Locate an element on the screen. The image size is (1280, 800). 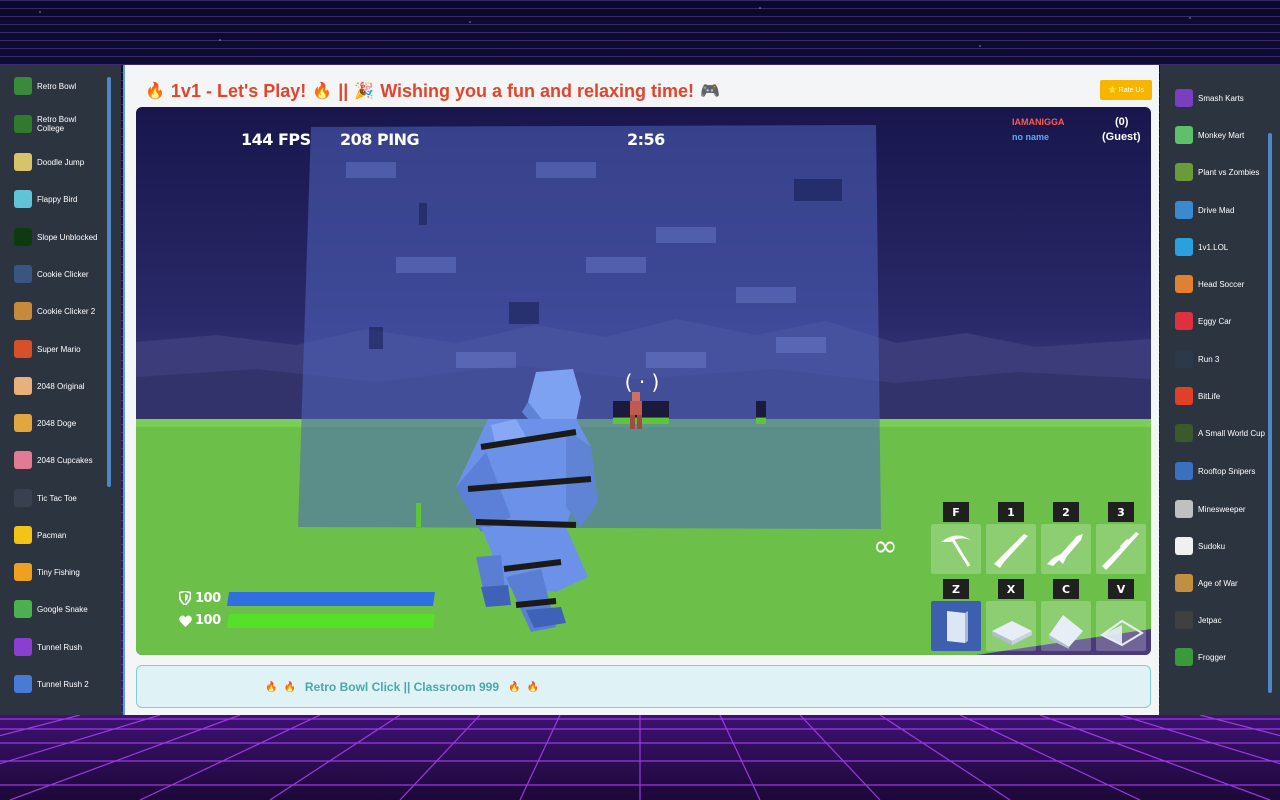
right-item-eggy-car: Eggy Car is located at coordinates (1222, 321).